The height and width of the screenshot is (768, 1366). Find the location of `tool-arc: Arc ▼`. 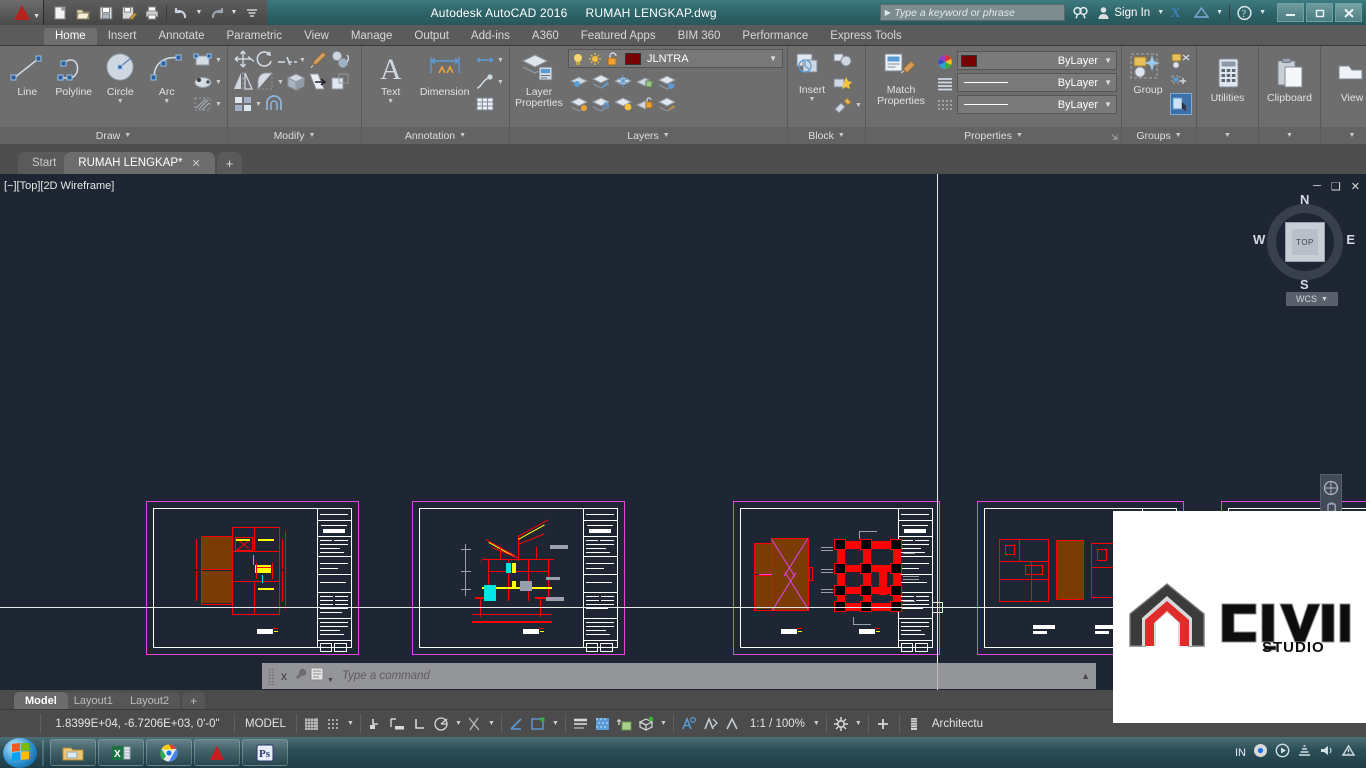

tool-arc: Arc ▼ is located at coordinates (167, 77).